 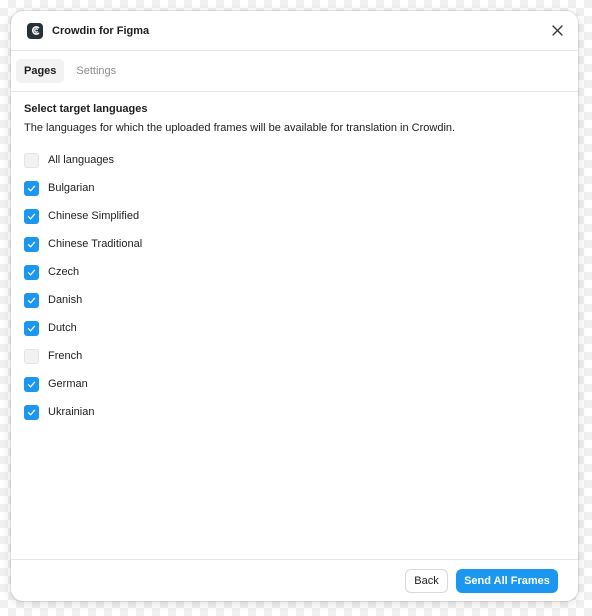 I want to click on title-bar: Crowdin for Figma, so click(x=294, y=31).